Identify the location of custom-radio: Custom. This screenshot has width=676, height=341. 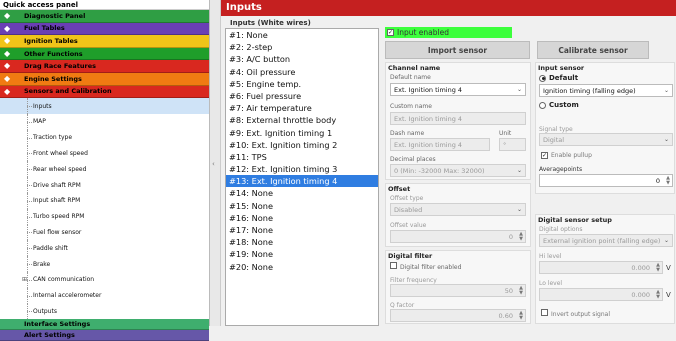
(559, 105).